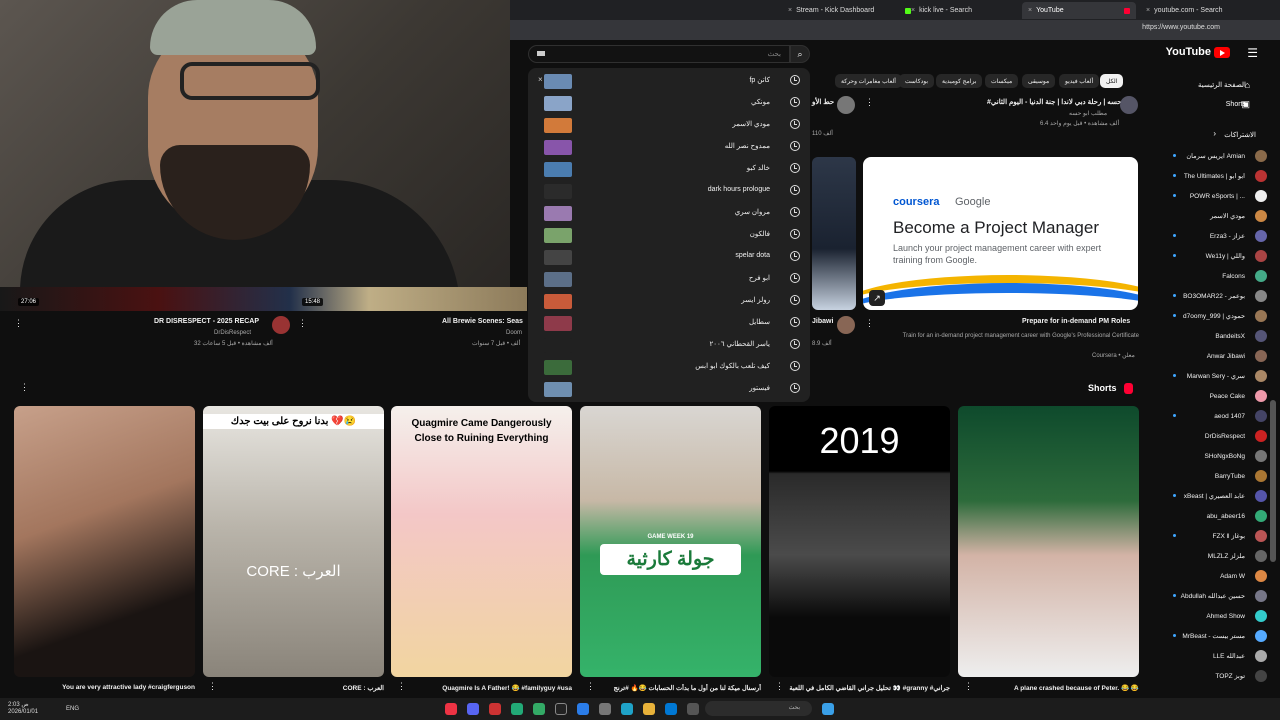 The width and height of the screenshot is (1280, 720). I want to click on chip-adventure: ألعاب مغامرات وحركة, so click(868, 81).